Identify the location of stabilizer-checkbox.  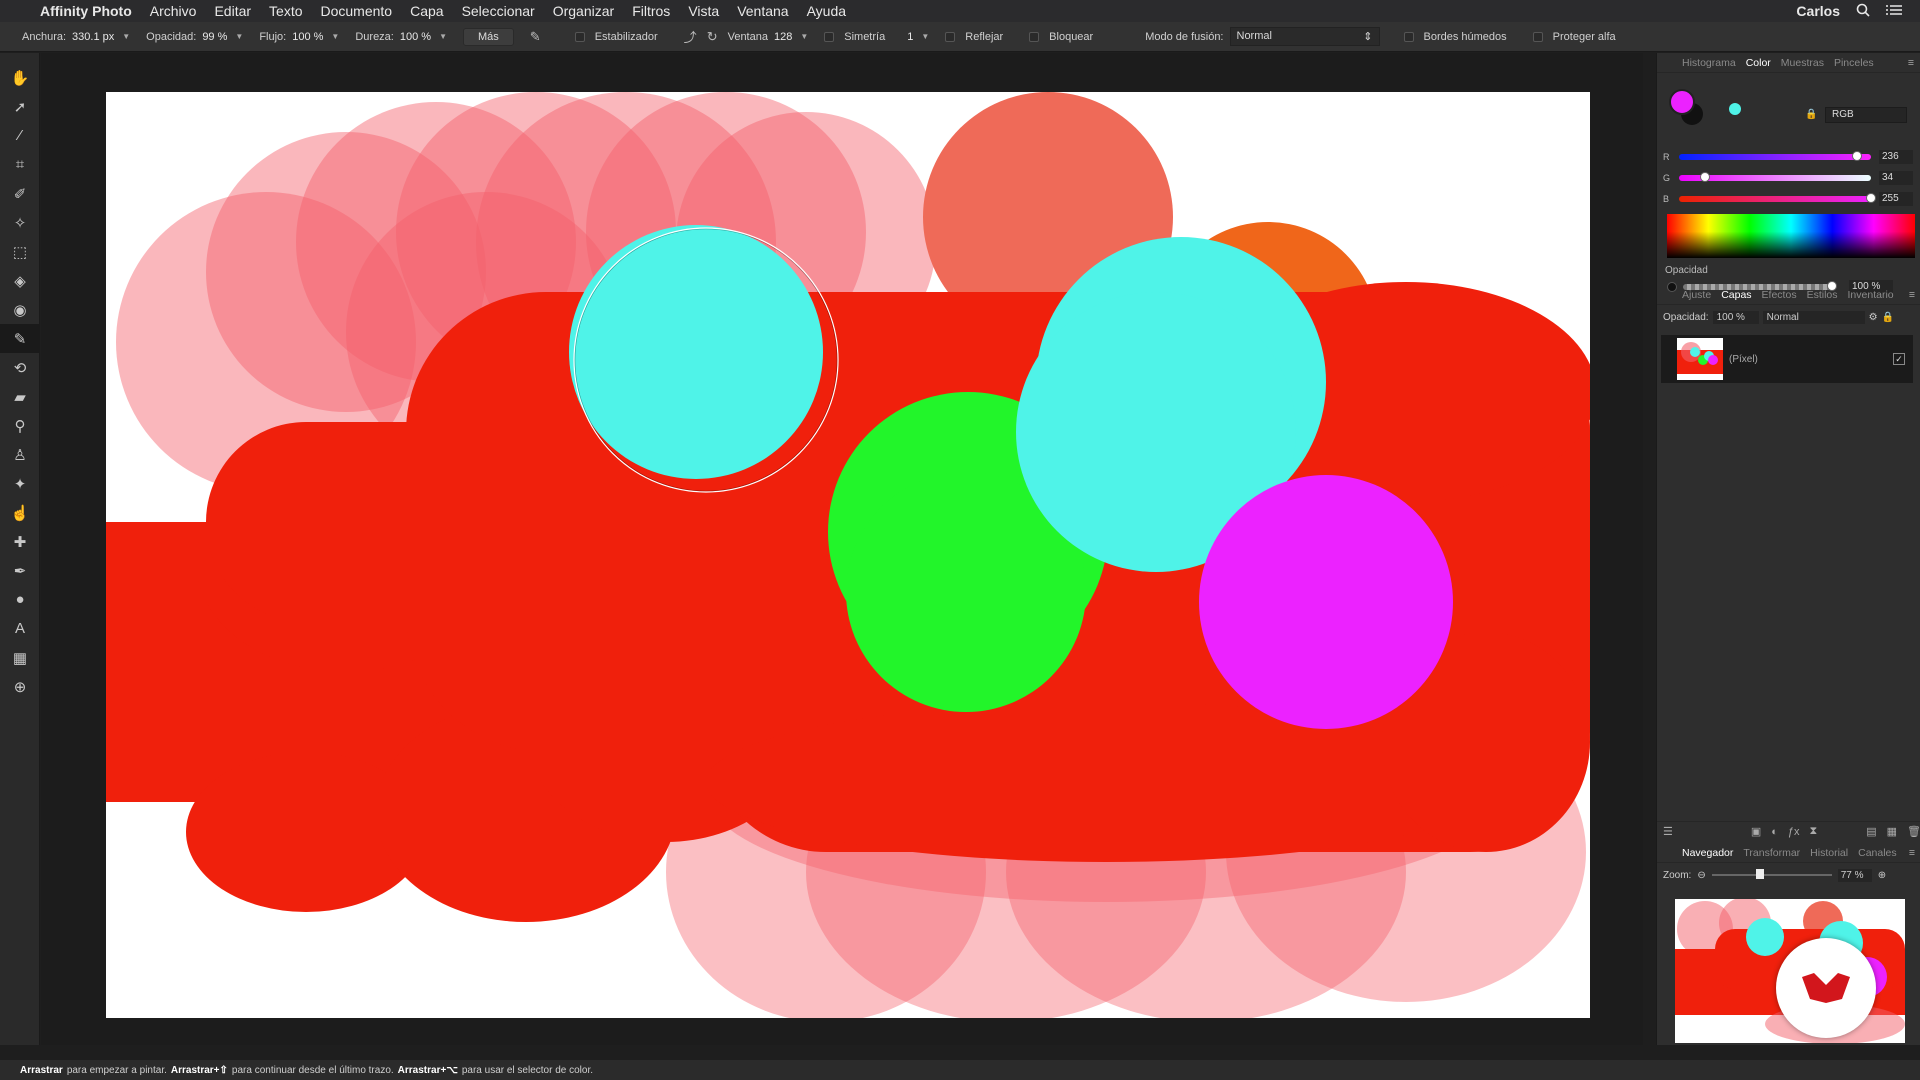
(579, 36).